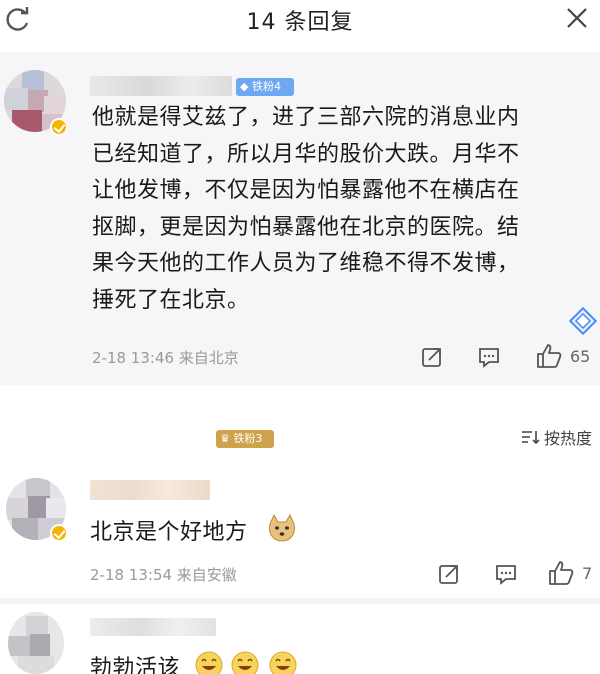 Image resolution: width=600 pixels, height=674 pixels. I want to click on header-bar: 14 条回复, so click(300, 26).